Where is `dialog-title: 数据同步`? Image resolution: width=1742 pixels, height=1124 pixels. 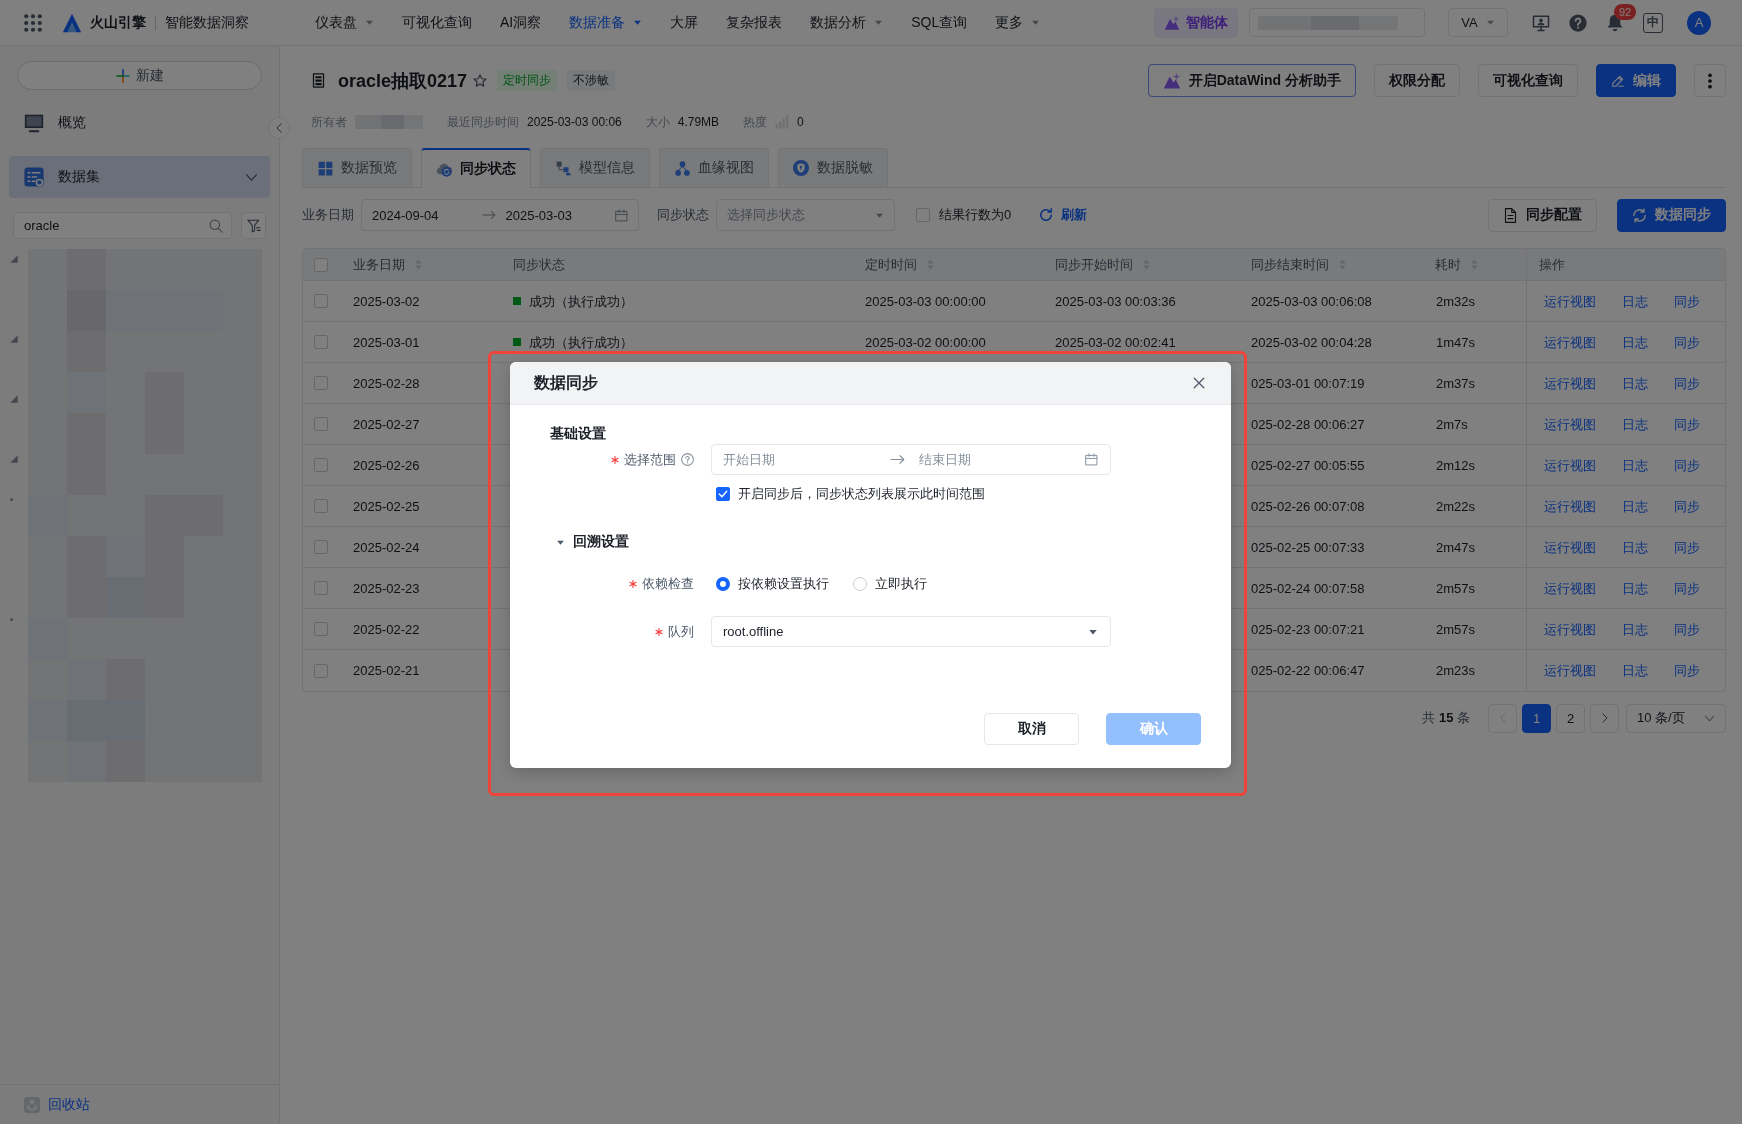
dialog-title: 数据同步 is located at coordinates (566, 382).